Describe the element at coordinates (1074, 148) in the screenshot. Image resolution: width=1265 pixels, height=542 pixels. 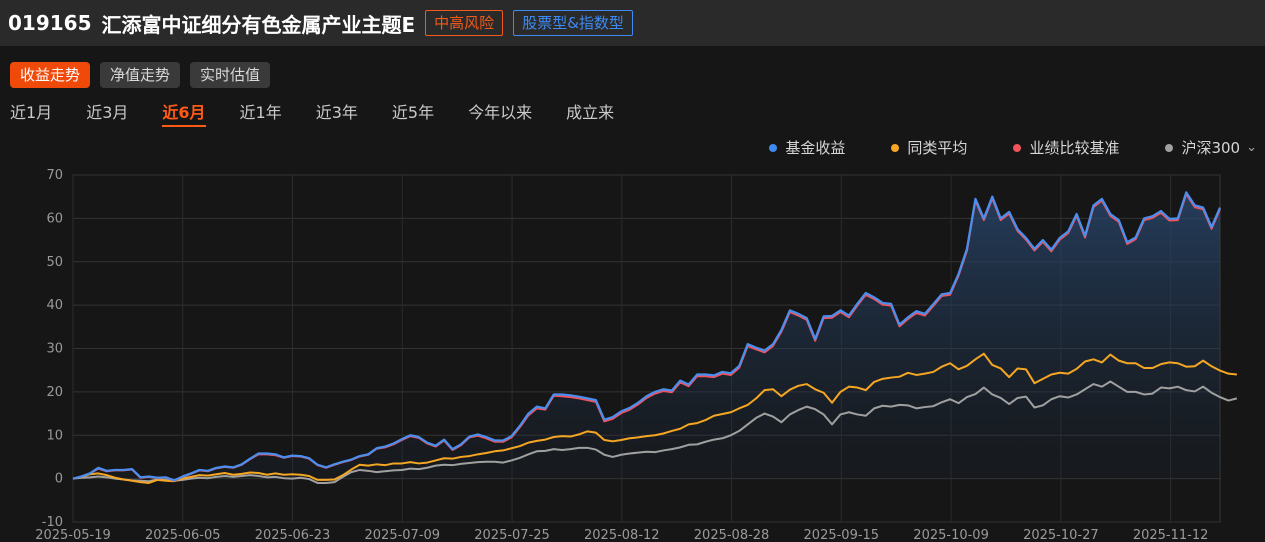
I see `legend-label: 业绩比较基准` at that location.